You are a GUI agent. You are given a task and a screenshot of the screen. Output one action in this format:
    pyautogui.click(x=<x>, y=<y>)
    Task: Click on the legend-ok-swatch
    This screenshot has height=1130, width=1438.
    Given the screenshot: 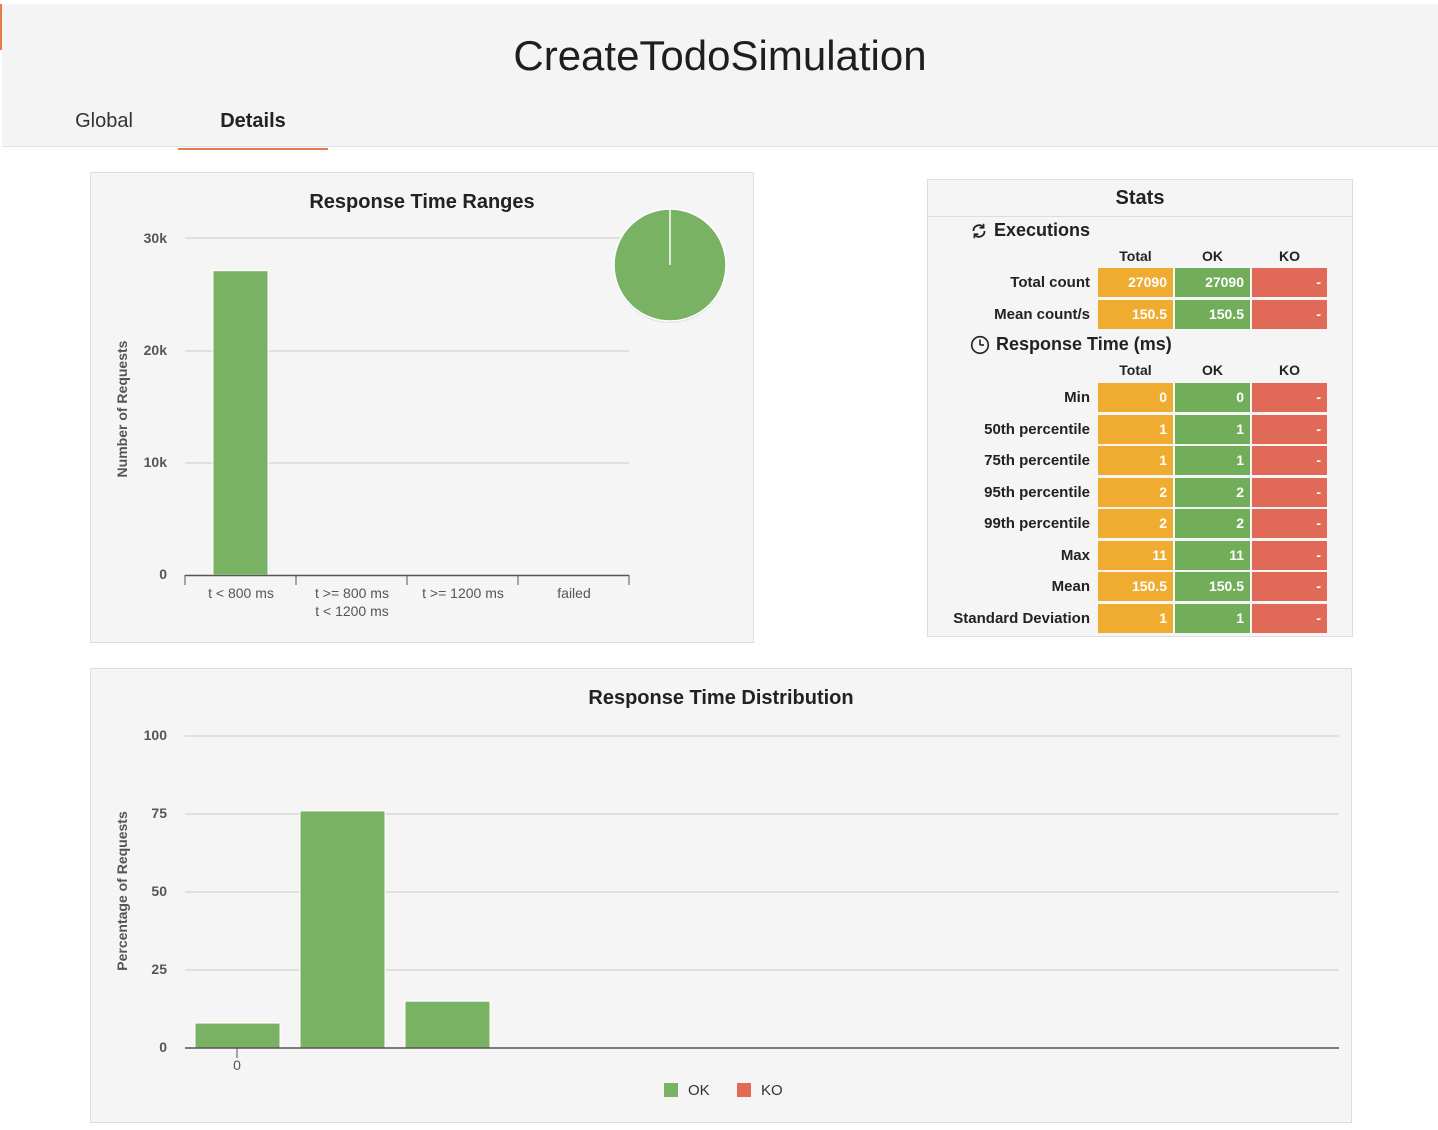 What is the action you would take?
    pyautogui.click(x=671, y=1090)
    